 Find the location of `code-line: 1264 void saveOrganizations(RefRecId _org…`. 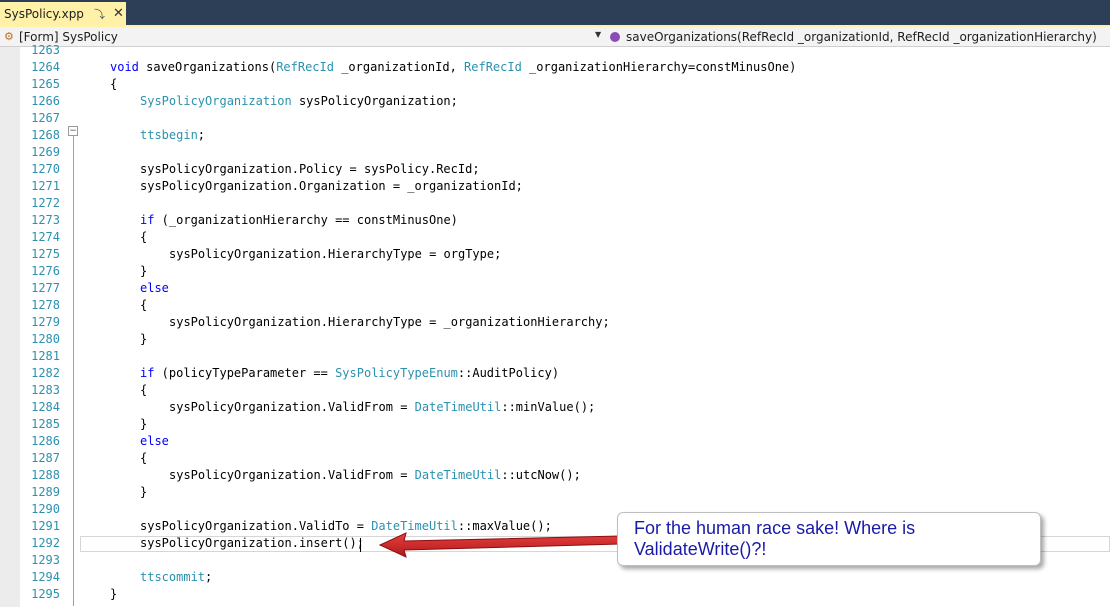

code-line: 1264 void saveOrganizations(RefRecId _org… is located at coordinates (555, 67).